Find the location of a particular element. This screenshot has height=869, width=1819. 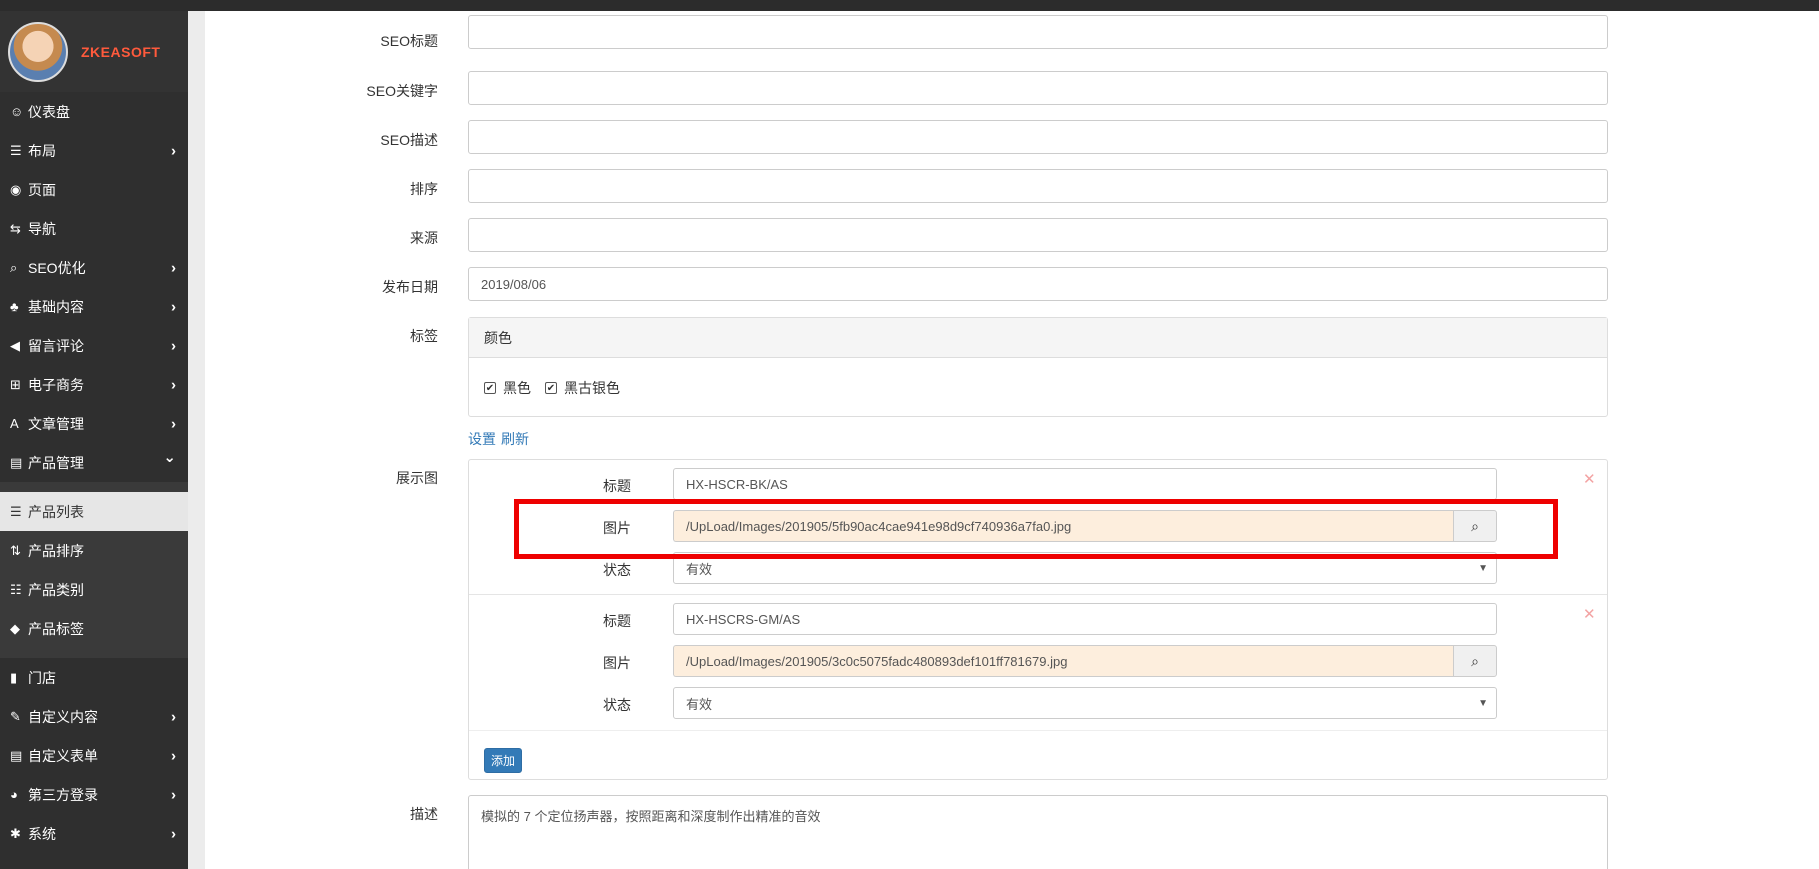

table-icon: ☰ is located at coordinates (16, 150).